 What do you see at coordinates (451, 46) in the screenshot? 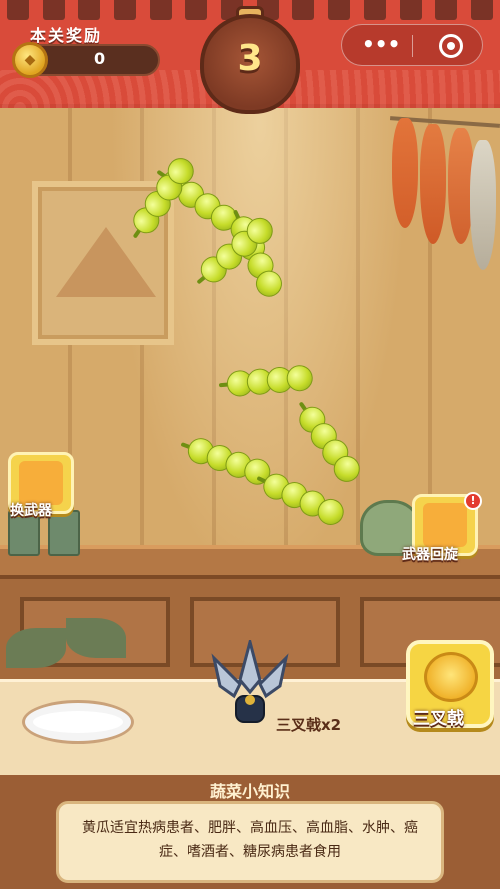
I see `target-icon` at bounding box center [451, 46].